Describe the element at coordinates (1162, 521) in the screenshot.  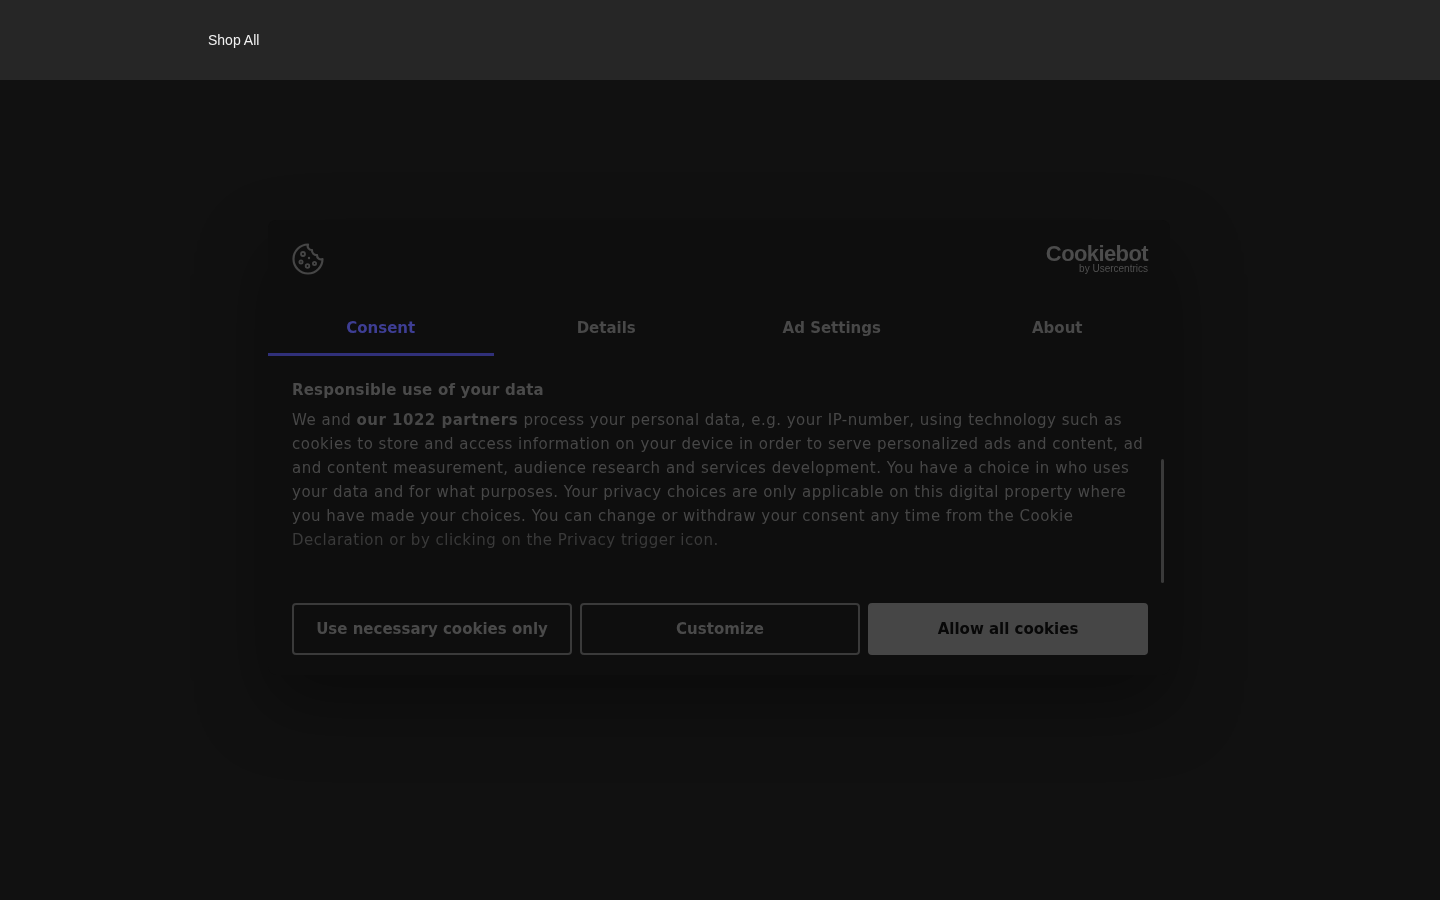
I see `scrollbar` at that location.